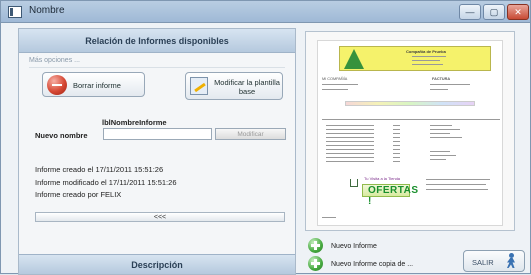 The image size is (531, 275). What do you see at coordinates (157, 41) in the screenshot?
I see `panel-header: Relación de Informes disponibles` at bounding box center [157, 41].